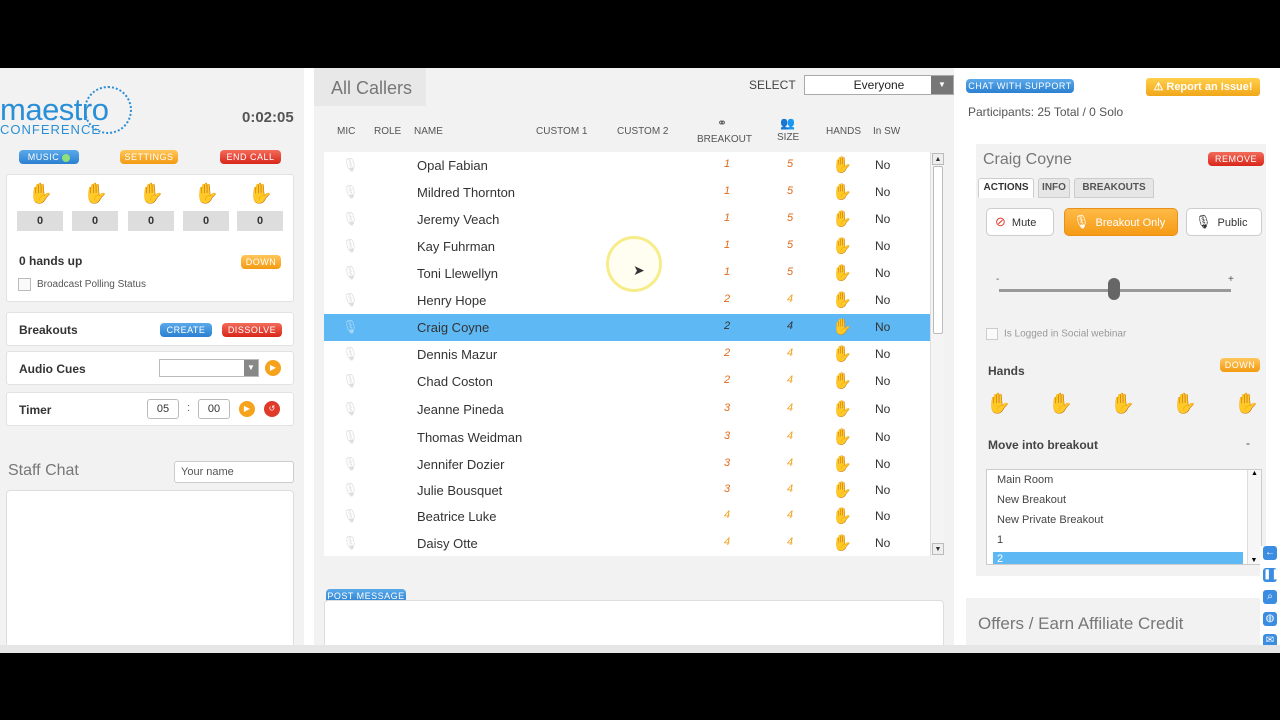 The width and height of the screenshot is (1280, 720). I want to click on scroll-up-icon: ▲, so click(1254, 473).